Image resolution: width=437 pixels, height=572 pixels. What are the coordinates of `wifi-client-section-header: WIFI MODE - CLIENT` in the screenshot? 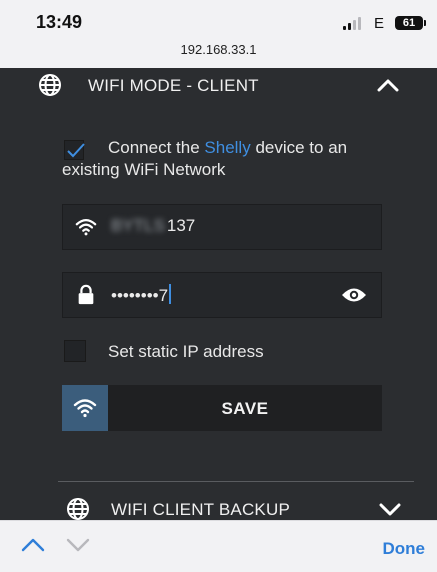 It's located at (218, 85).